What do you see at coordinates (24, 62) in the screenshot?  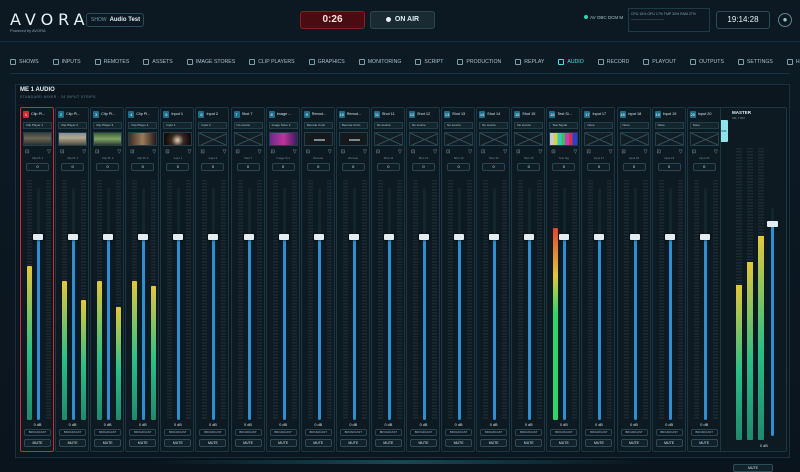 I see `nav-item-shows: SHOWS` at bounding box center [24, 62].